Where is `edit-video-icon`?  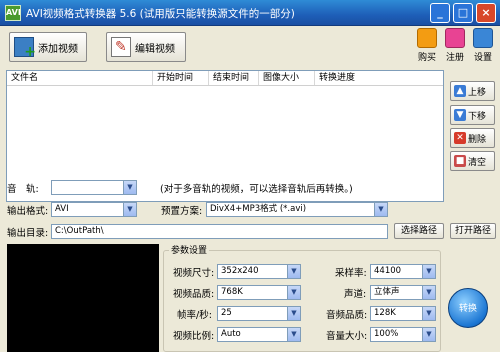
edit-video-icon is located at coordinates (121, 47).